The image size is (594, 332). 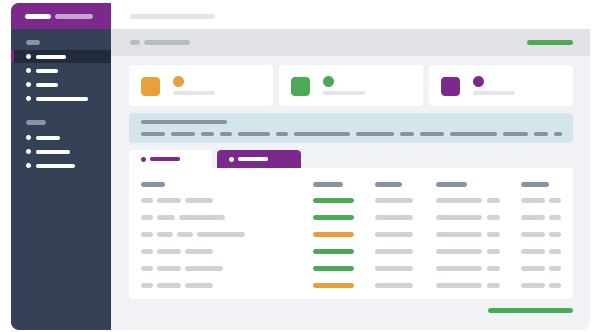 What do you see at coordinates (167, 42) in the screenshot?
I see `breadcrumb` at bounding box center [167, 42].